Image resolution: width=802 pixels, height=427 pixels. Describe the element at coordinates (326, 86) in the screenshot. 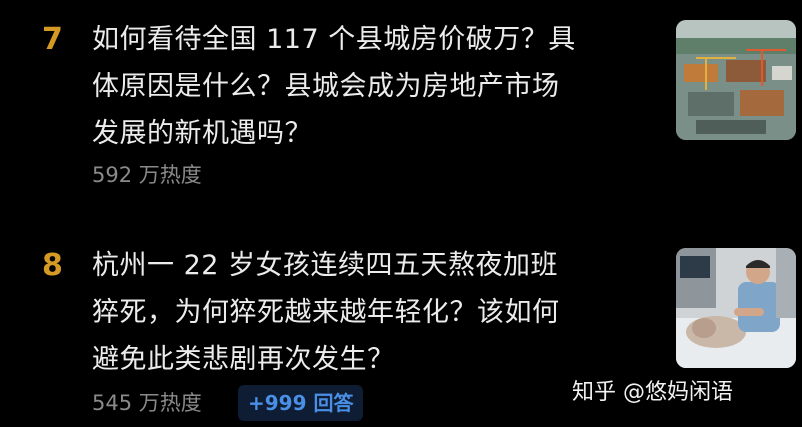

I see `question-title-line: 体原因是什么？县城会成为房地产市场` at that location.